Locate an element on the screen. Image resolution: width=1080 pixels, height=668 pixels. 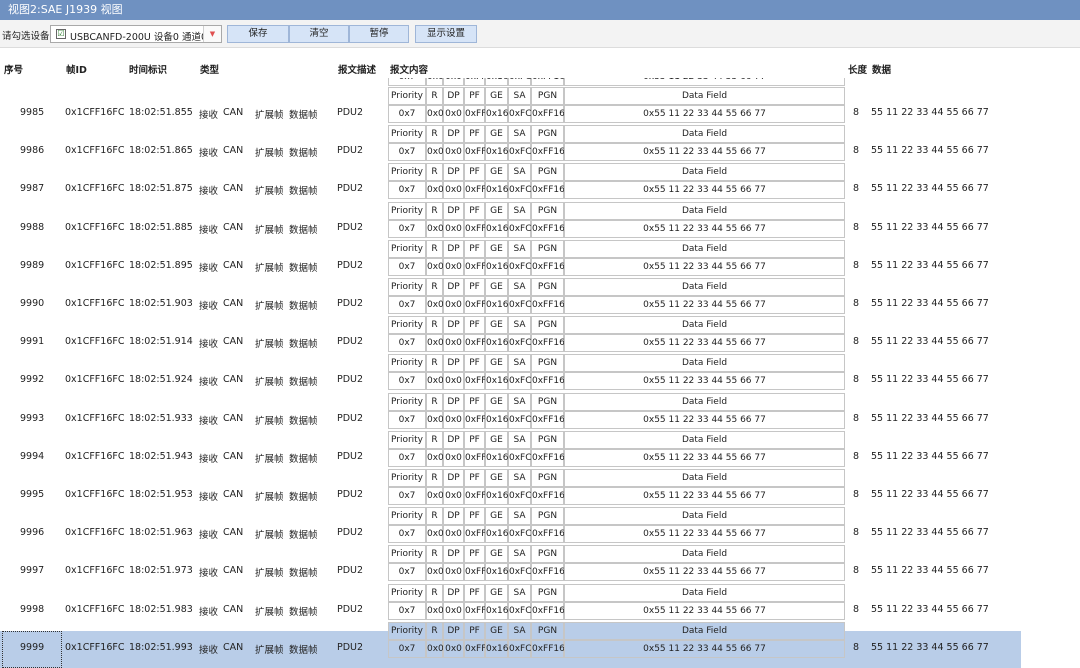
col-seq-header: 序号 is located at coordinates (13, 69).